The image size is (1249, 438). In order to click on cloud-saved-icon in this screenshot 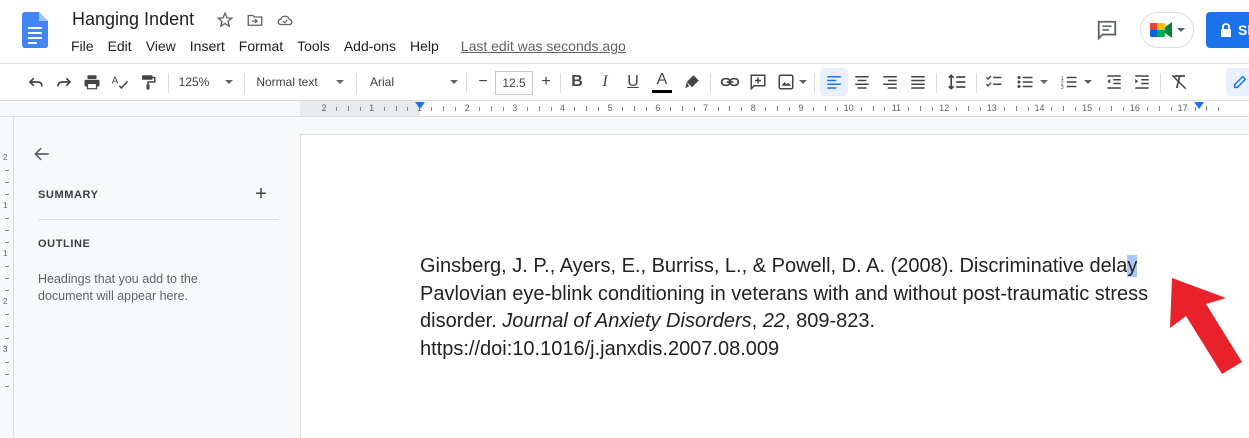, I will do `click(285, 20)`.